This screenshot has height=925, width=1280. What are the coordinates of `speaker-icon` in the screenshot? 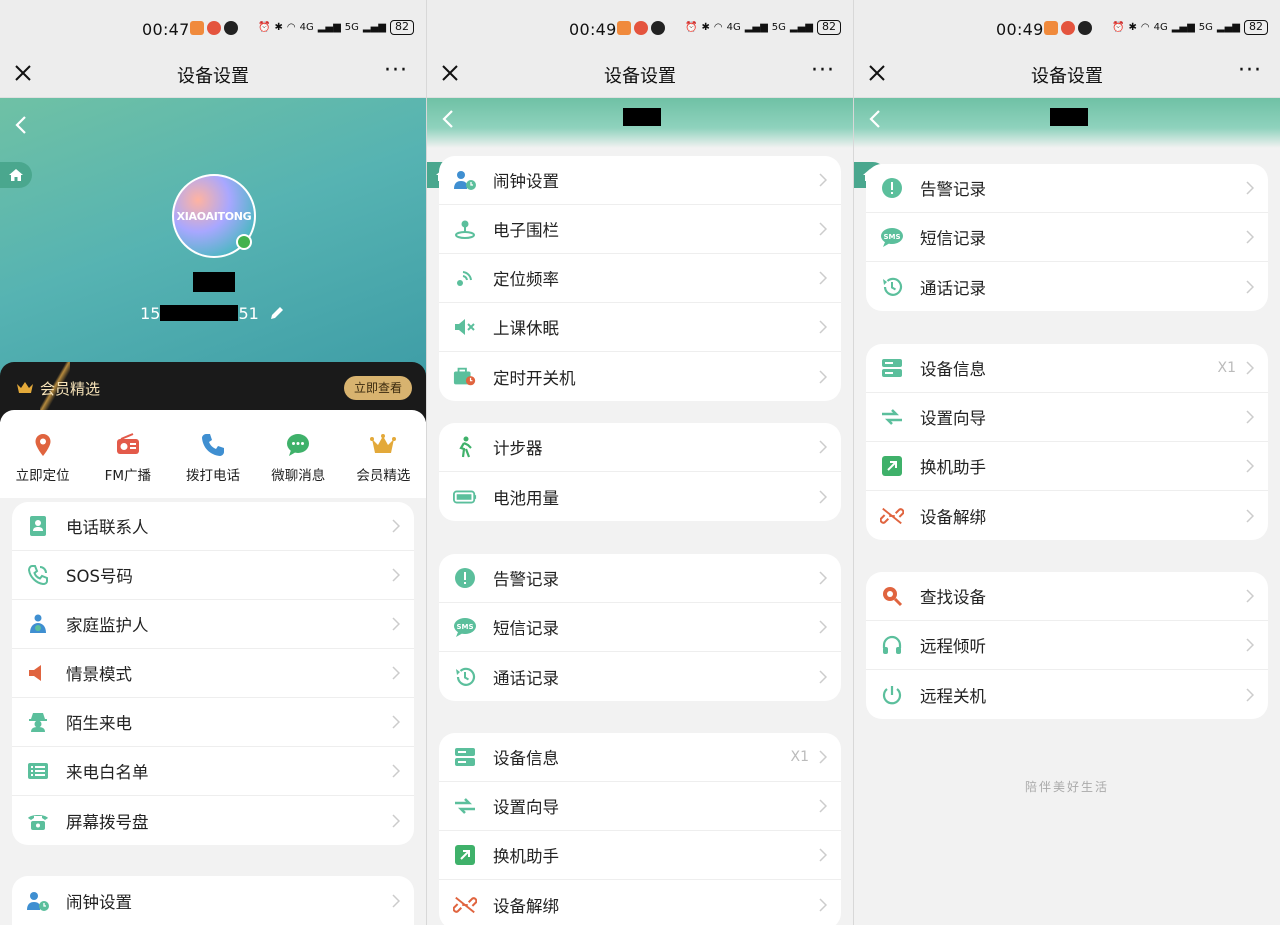 It's located at (38, 673).